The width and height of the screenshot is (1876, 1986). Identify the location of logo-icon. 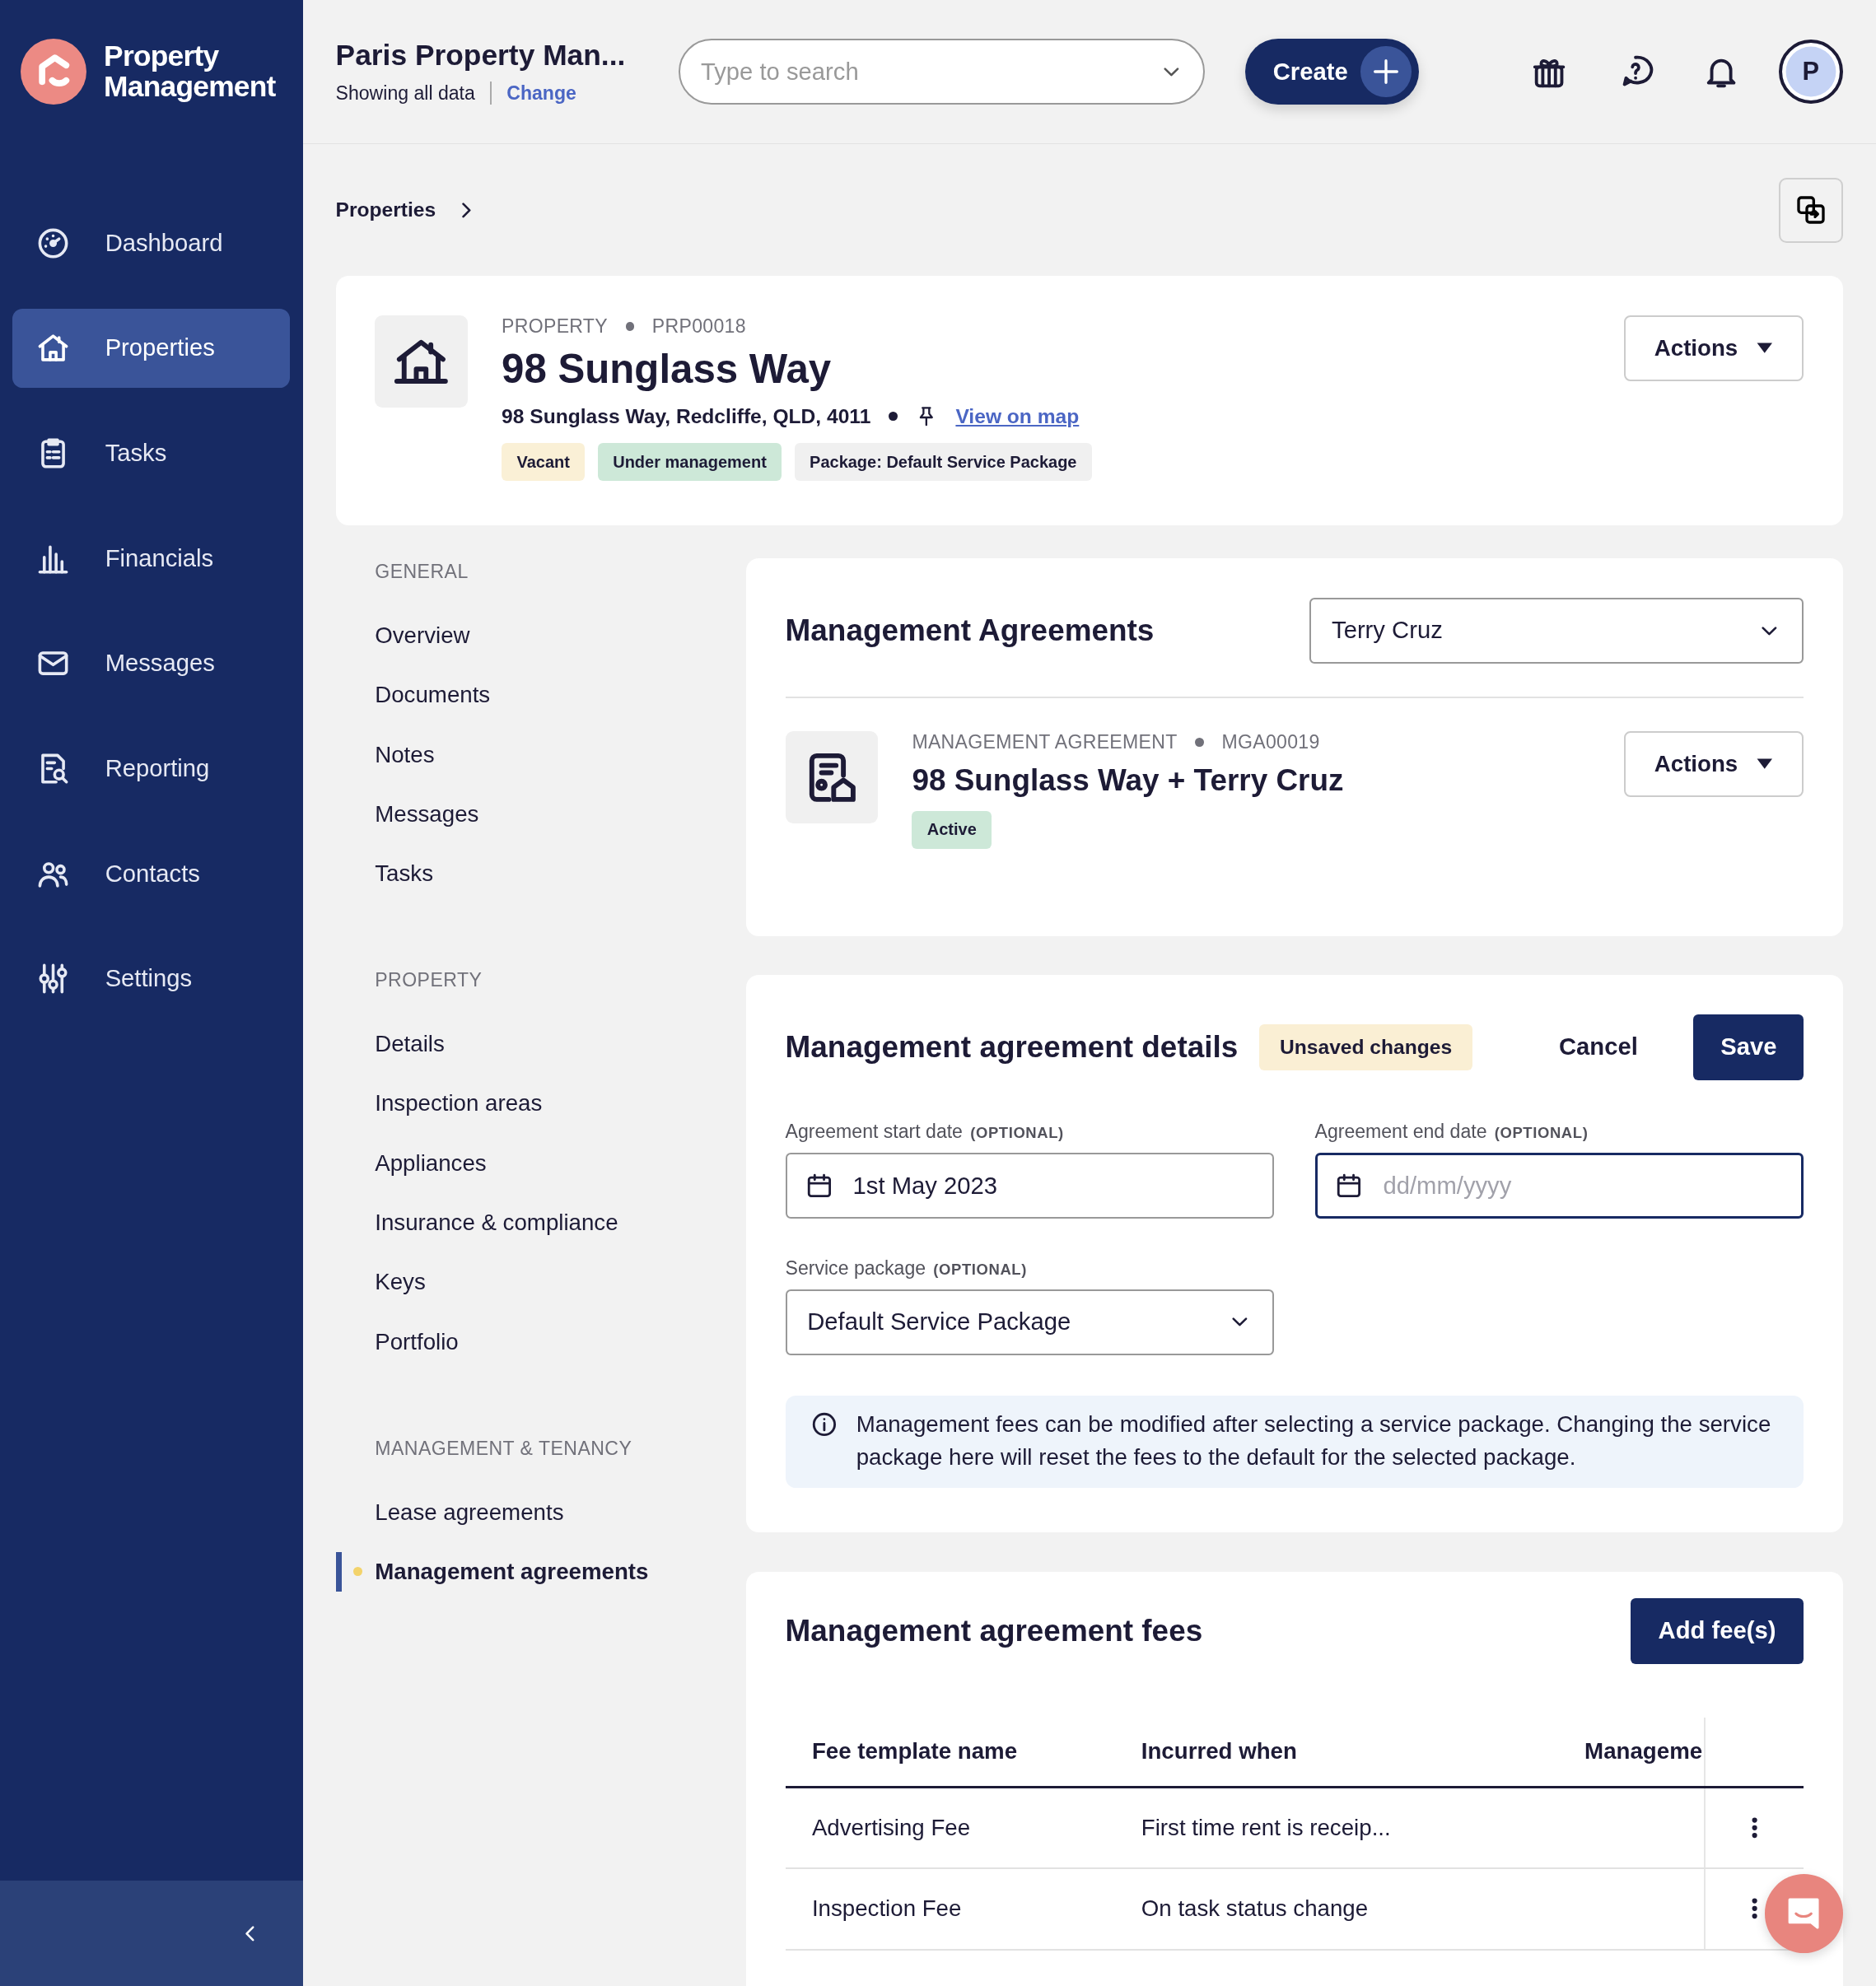
(53, 71).